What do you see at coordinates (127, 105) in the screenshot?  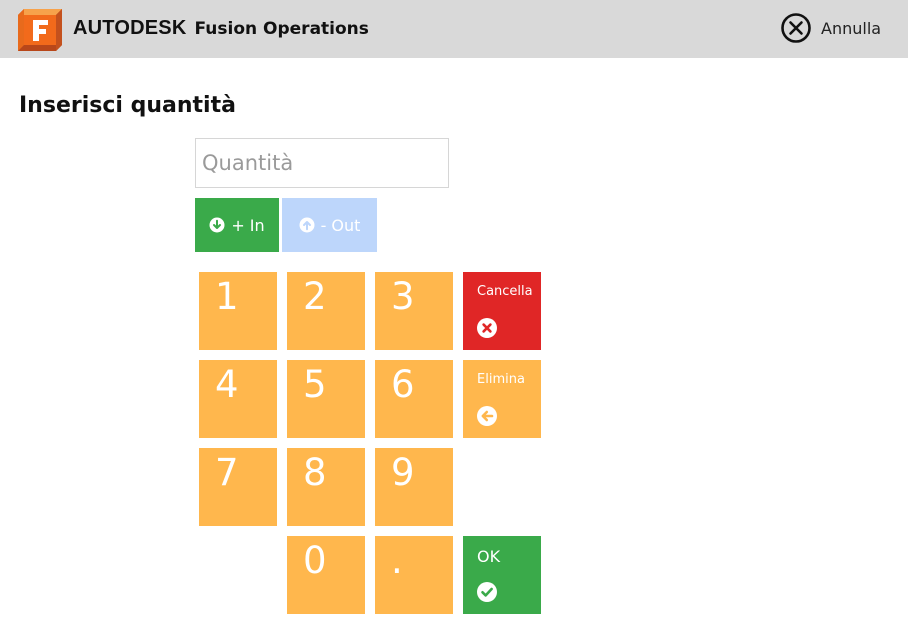 I see `page-title: Inserisci quantità` at bounding box center [127, 105].